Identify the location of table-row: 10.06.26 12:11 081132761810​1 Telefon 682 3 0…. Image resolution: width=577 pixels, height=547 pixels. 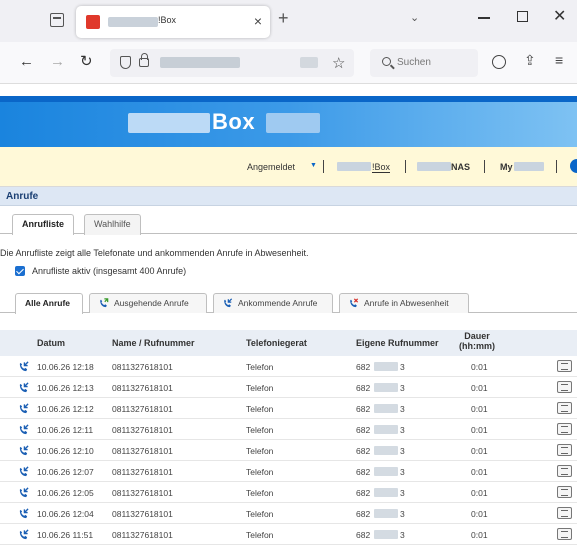
(288, 429).